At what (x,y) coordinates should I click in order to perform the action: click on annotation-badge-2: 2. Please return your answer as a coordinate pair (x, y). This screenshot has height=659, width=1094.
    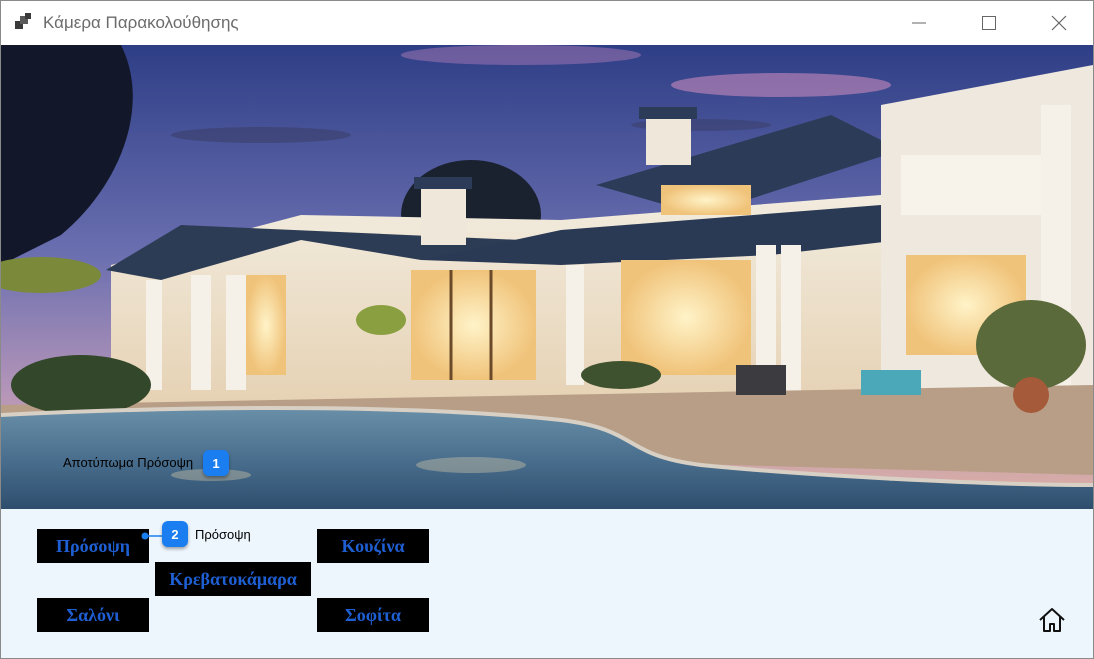
    Looking at the image, I should click on (175, 534).